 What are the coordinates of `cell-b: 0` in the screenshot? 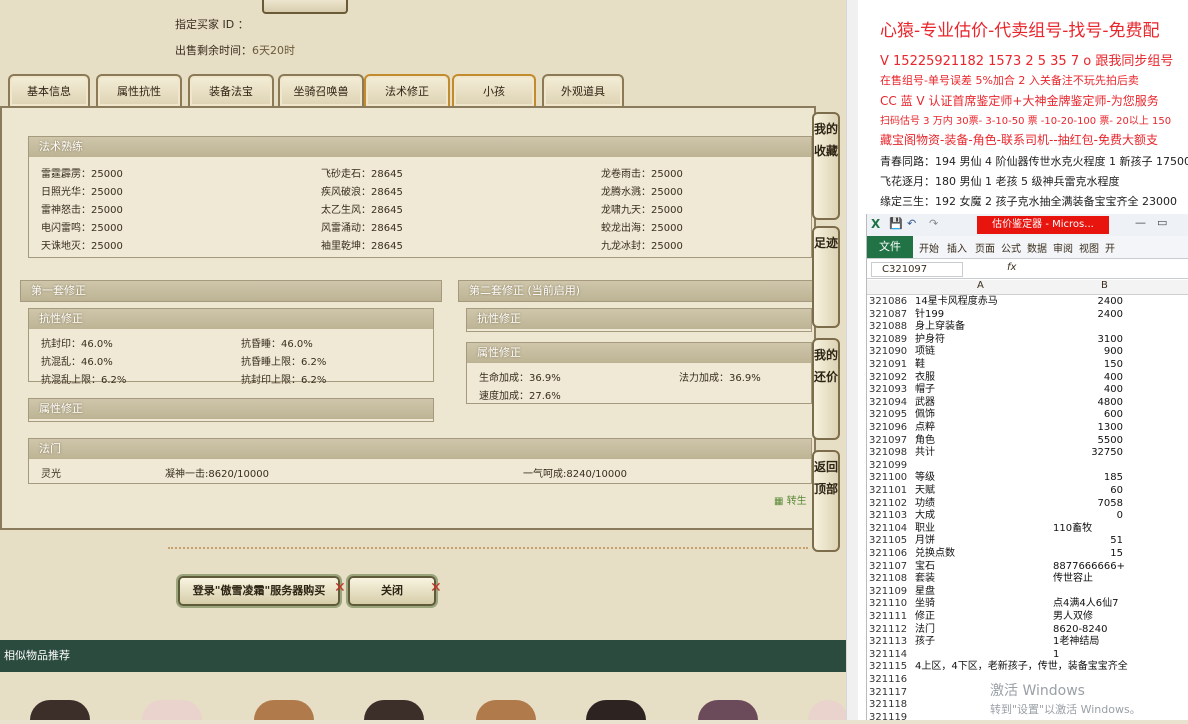 It's located at (1088, 516).